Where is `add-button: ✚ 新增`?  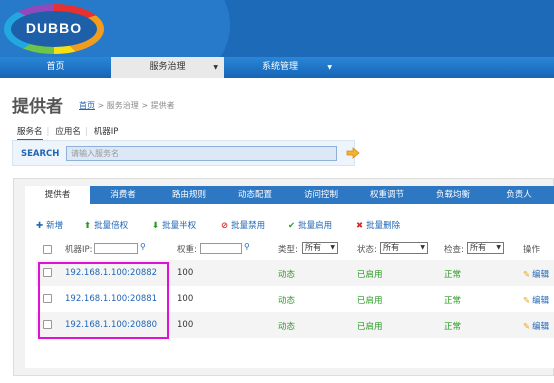 add-button: ✚ 新增 is located at coordinates (49, 225).